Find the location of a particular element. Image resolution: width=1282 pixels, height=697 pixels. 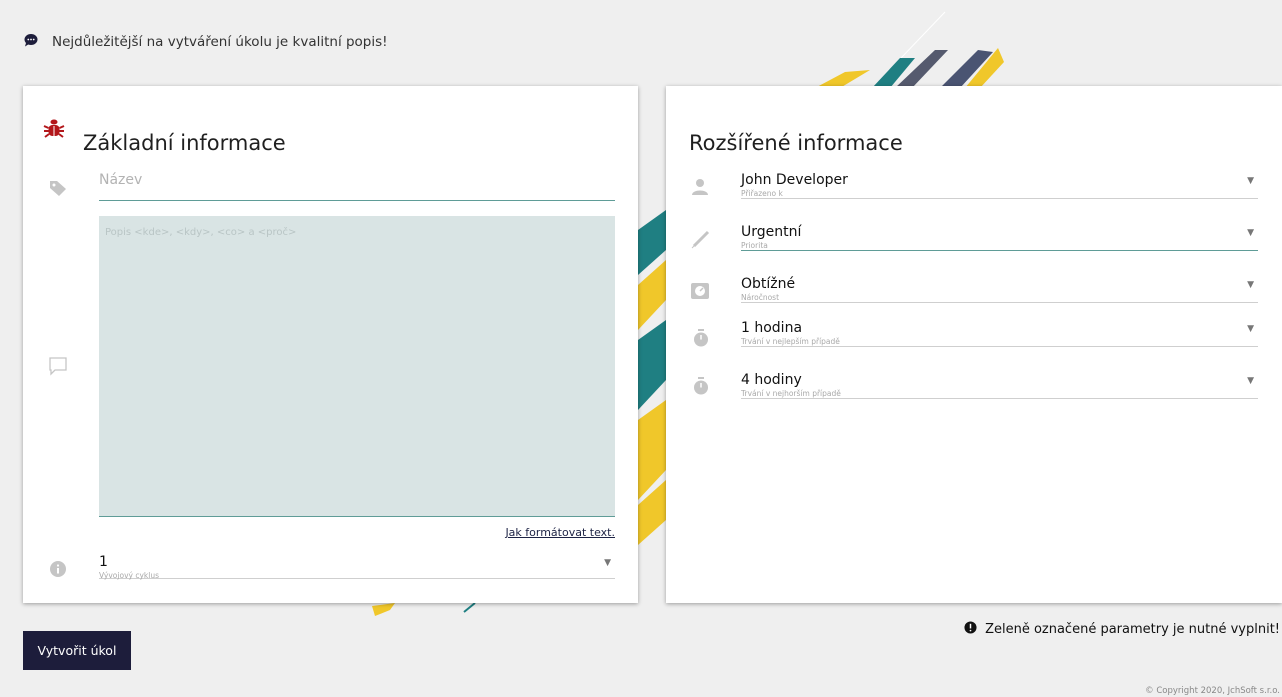

dev-cycle-label: Vývojový cyklus is located at coordinates (129, 575).